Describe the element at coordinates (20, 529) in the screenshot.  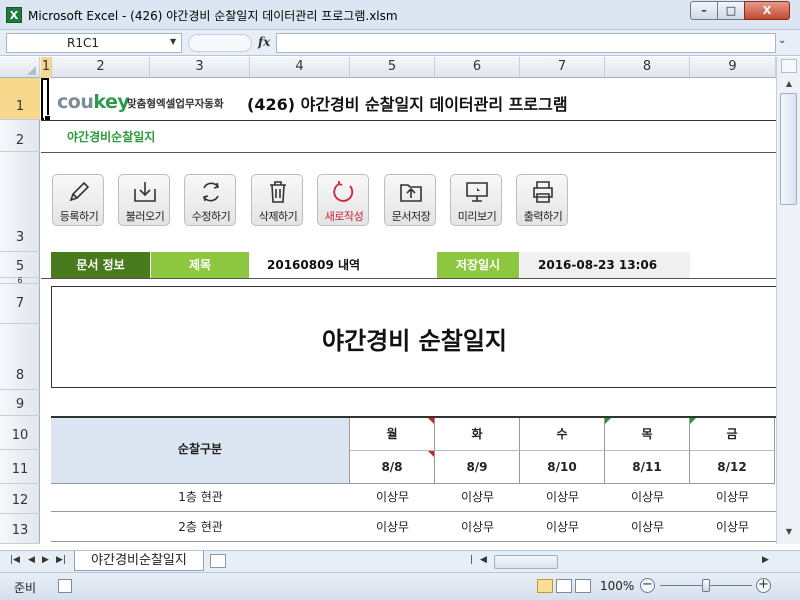
I see `row-header: 13` at that location.